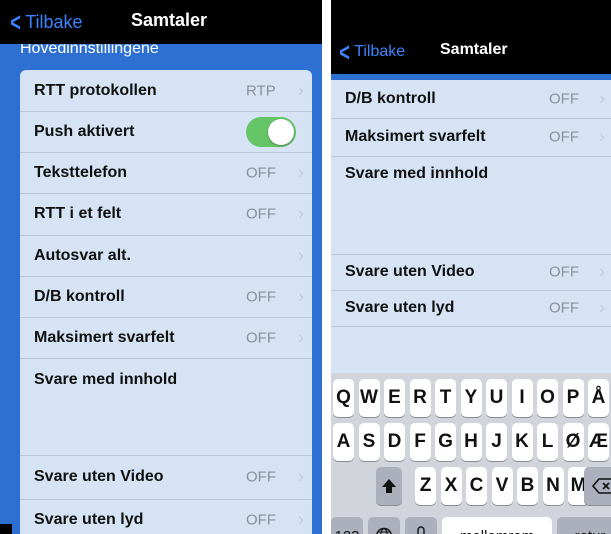 The height and width of the screenshot is (534, 611). I want to click on return-key: retur, so click(584, 525).